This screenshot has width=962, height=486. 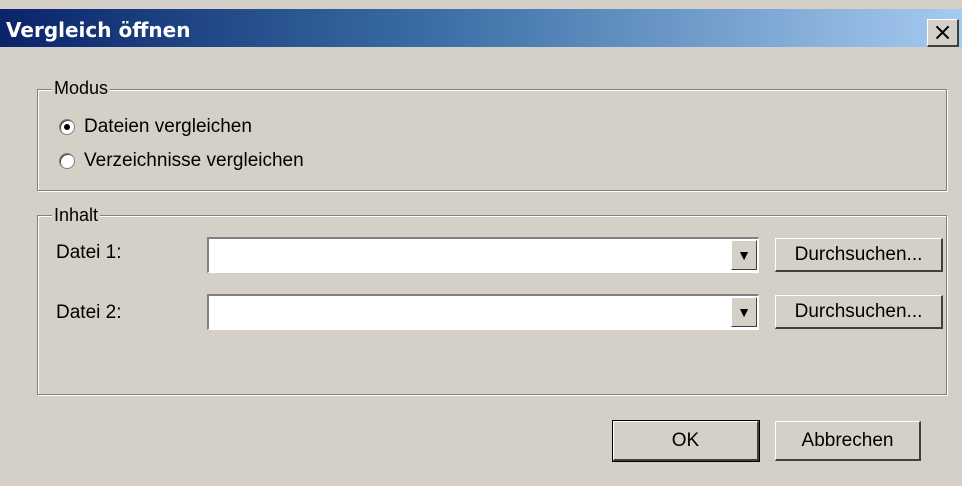 I want to click on inhalt-legend: Inhalt, so click(x=76, y=215).